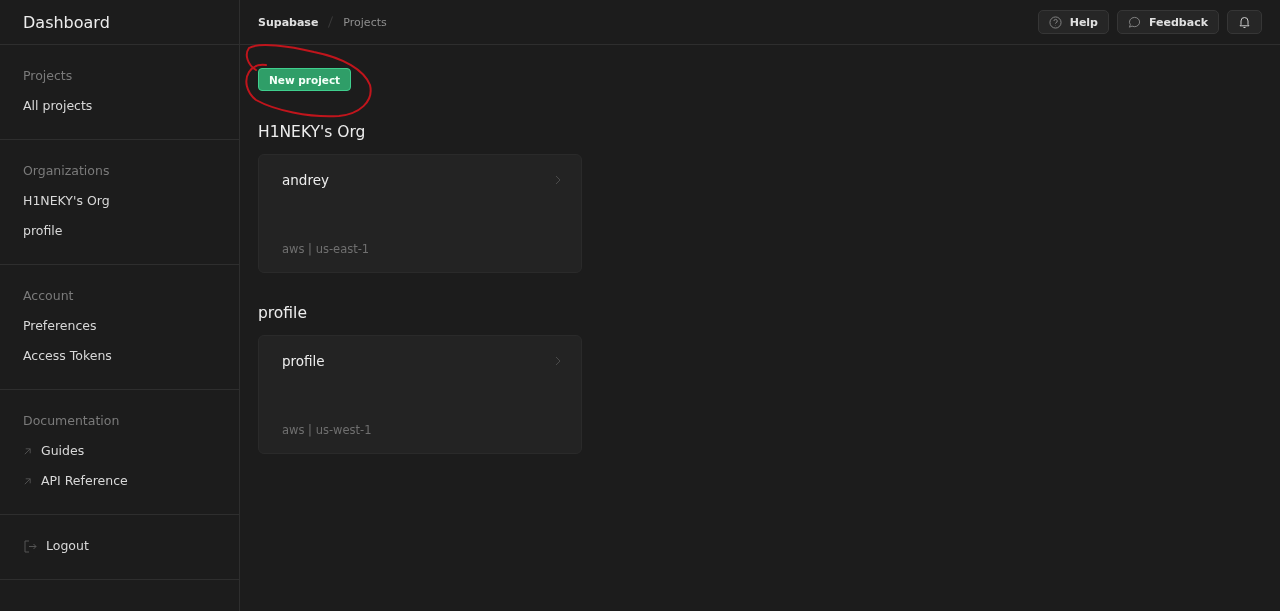 Image resolution: width=1280 pixels, height=611 pixels. Describe the element at coordinates (365, 22) in the screenshot. I see `breadcrumb-link: Projects` at that location.